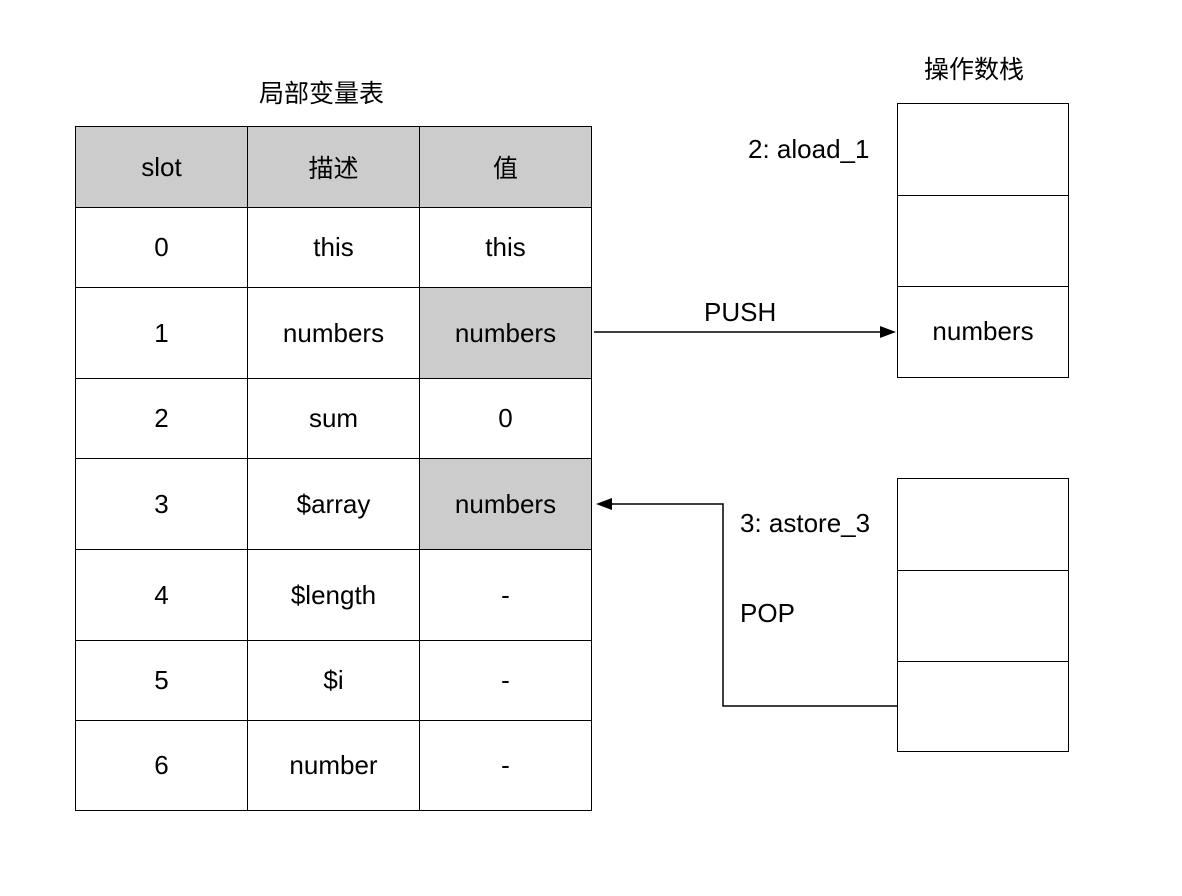 This screenshot has height=896, width=1182. Describe the element at coordinates (746, 602) in the screenshot. I see `pop-arrow` at that location.